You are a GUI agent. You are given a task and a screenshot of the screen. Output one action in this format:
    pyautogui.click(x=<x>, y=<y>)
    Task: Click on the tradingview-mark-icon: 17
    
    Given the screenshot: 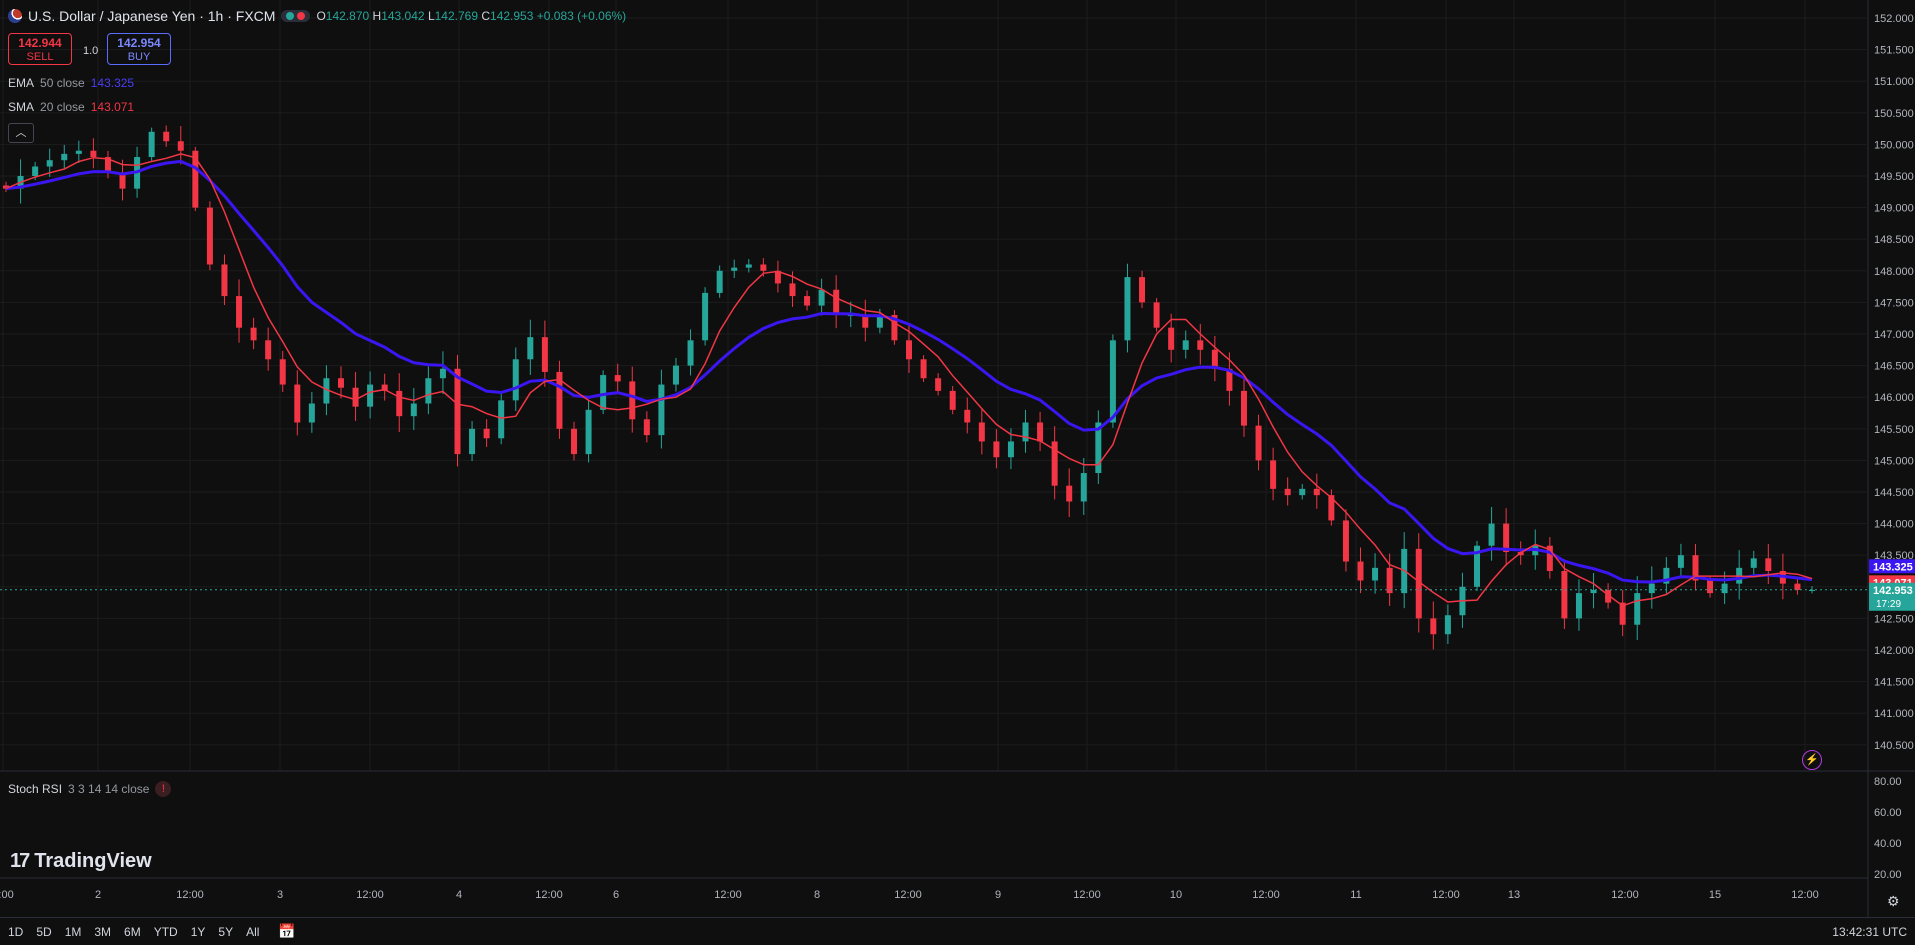 What is the action you would take?
    pyautogui.click(x=20, y=861)
    